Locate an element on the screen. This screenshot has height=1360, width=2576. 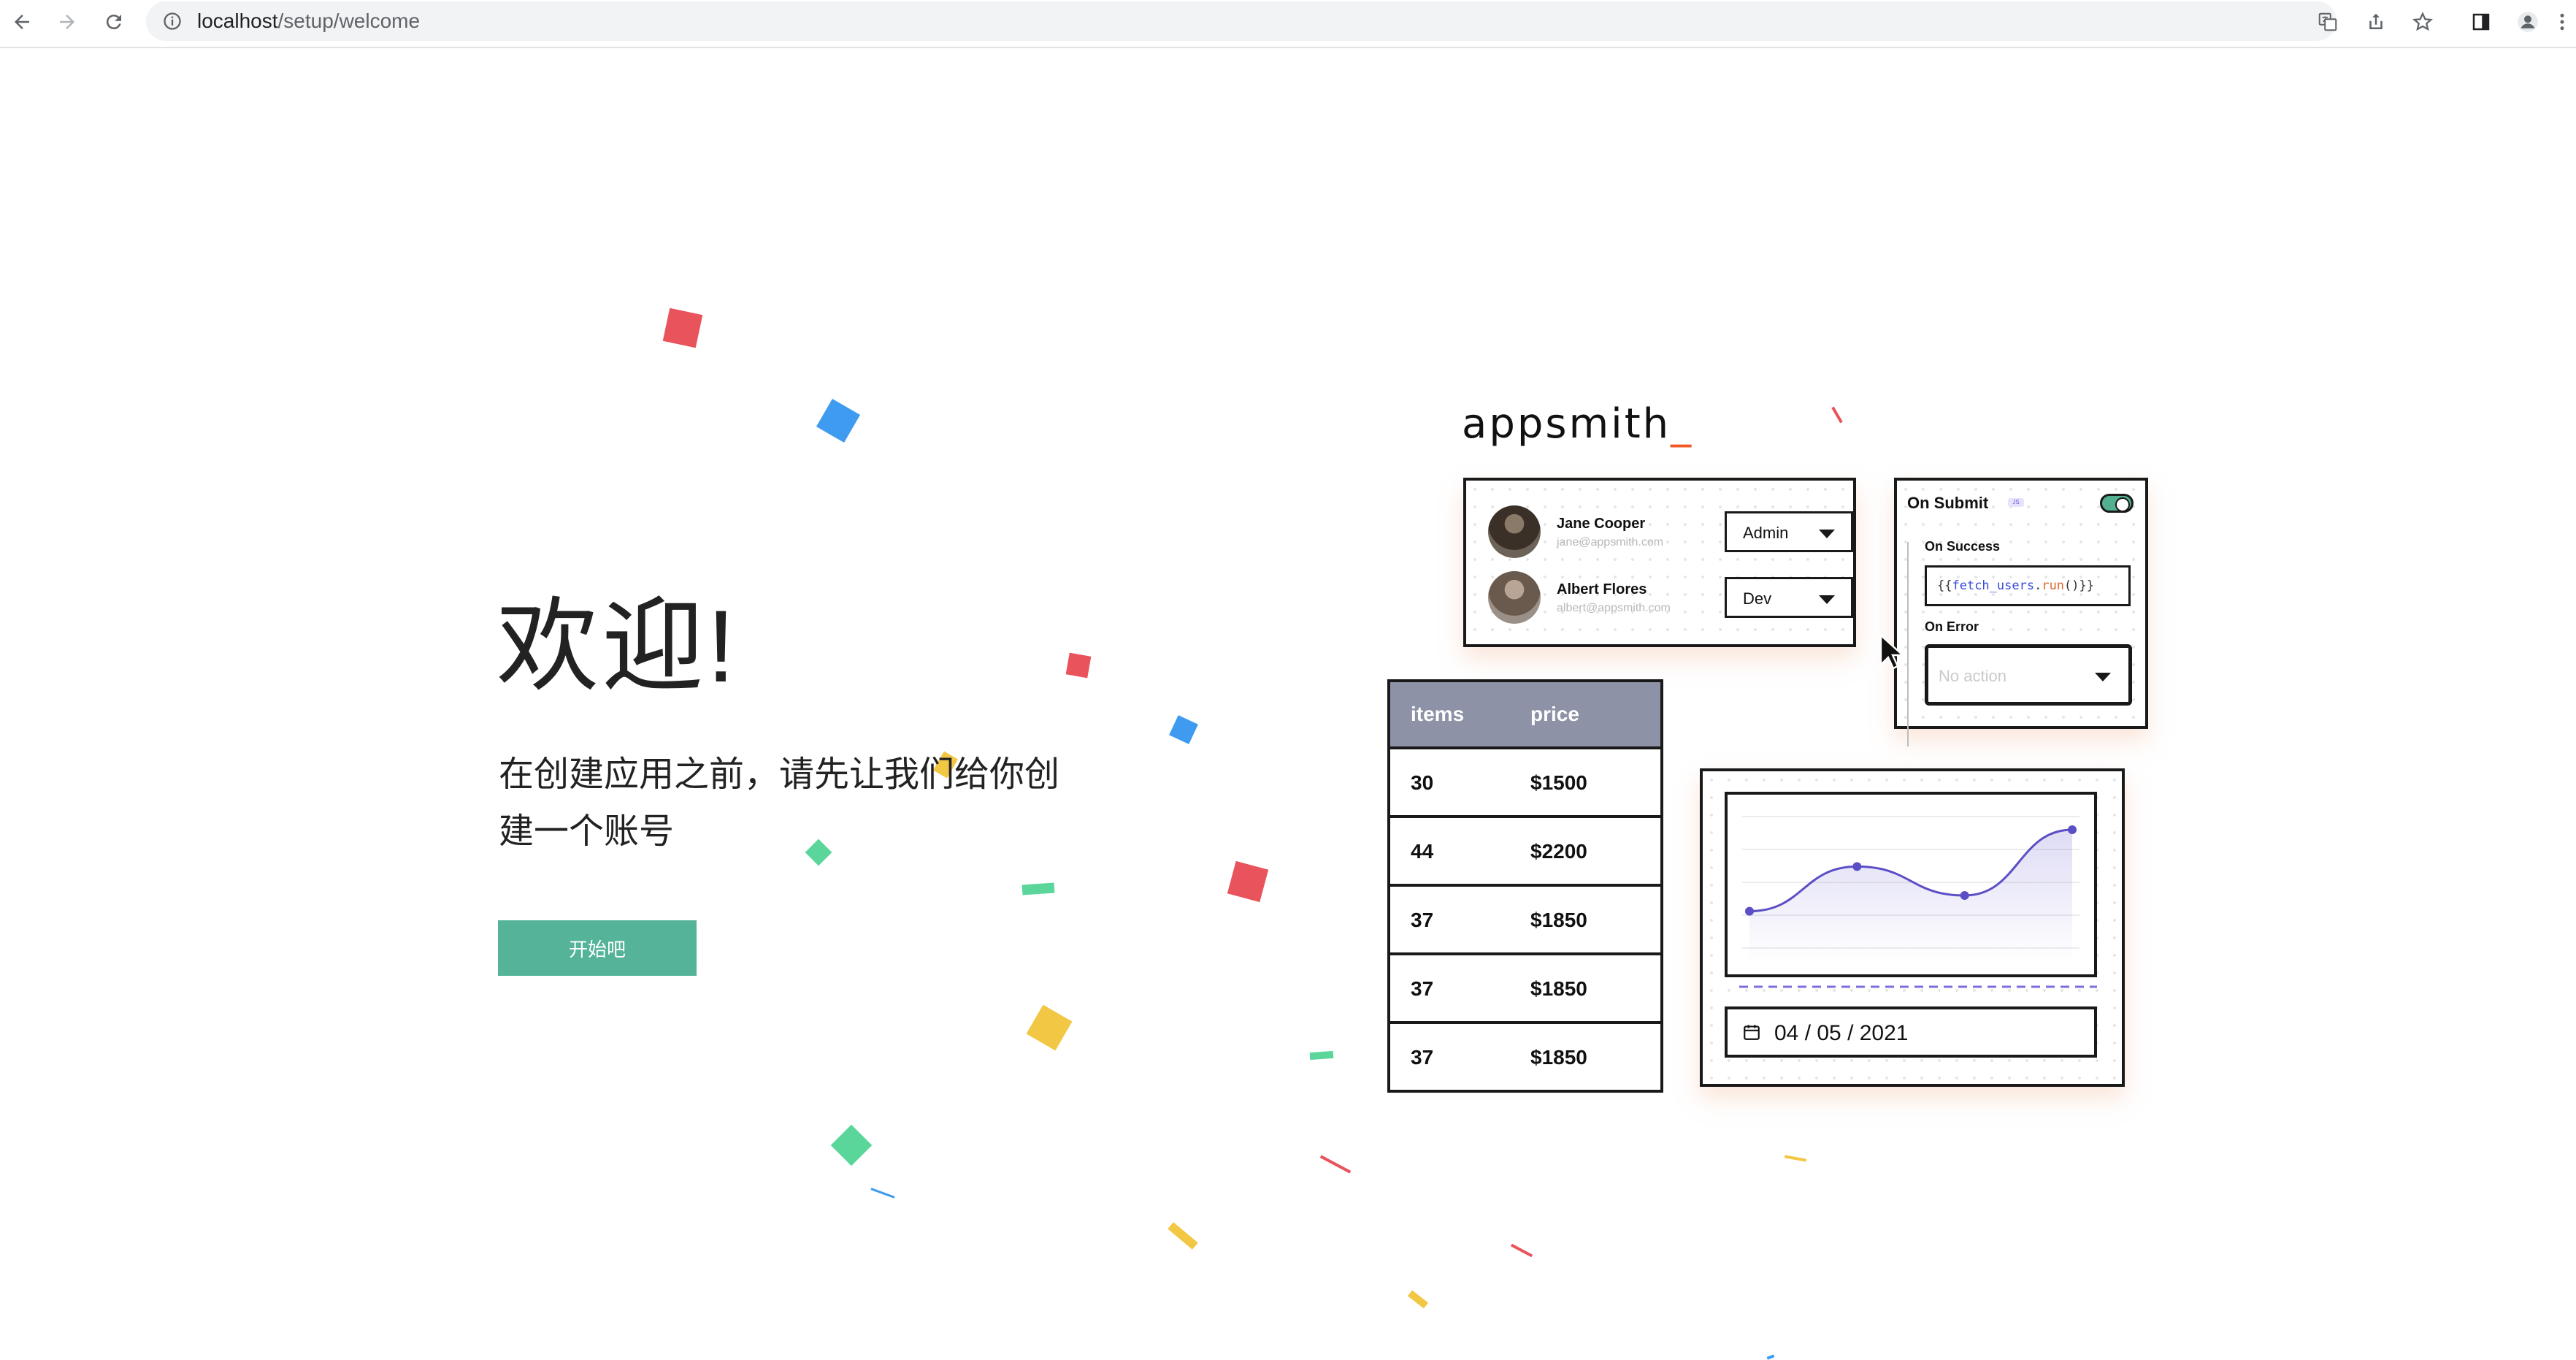
line-chart-svg is located at coordinates (1910, 889).